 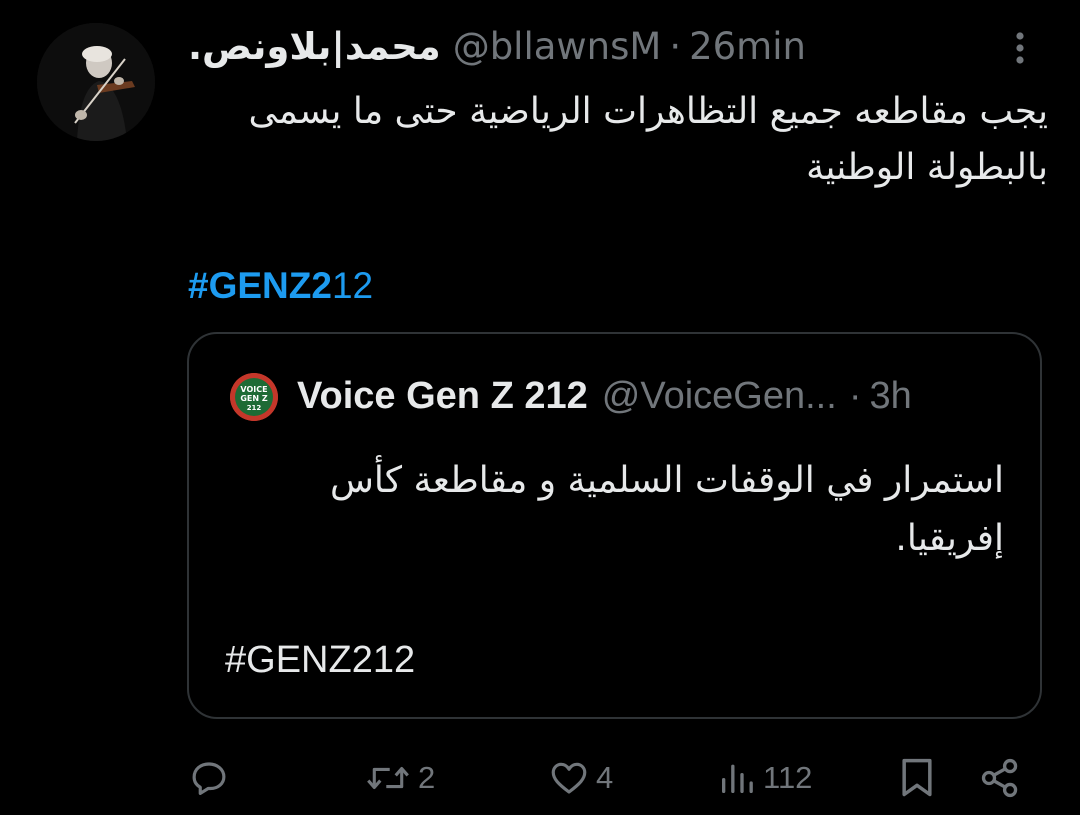 I want to click on views-count: 112, so click(x=788, y=777).